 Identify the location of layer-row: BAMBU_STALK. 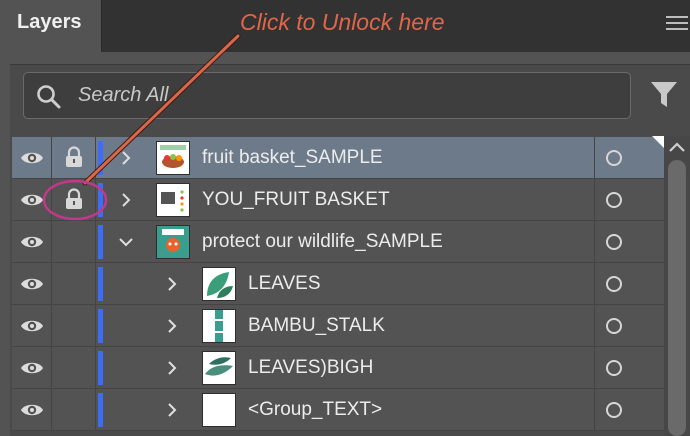
(338, 326).